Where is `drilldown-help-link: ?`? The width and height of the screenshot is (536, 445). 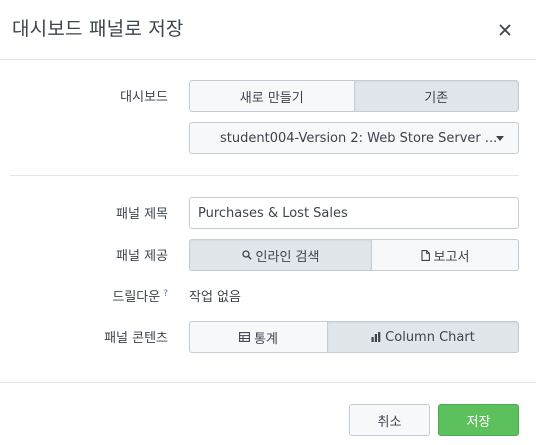
drilldown-help-link: ? is located at coordinates (165, 294).